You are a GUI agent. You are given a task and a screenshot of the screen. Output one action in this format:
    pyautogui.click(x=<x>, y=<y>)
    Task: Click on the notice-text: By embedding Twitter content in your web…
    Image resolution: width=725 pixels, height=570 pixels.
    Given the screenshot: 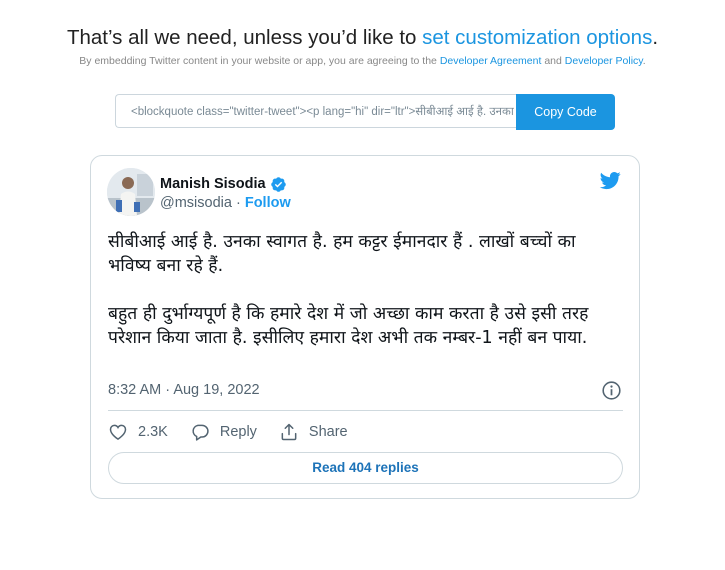 What is the action you would take?
    pyautogui.click(x=258, y=61)
    